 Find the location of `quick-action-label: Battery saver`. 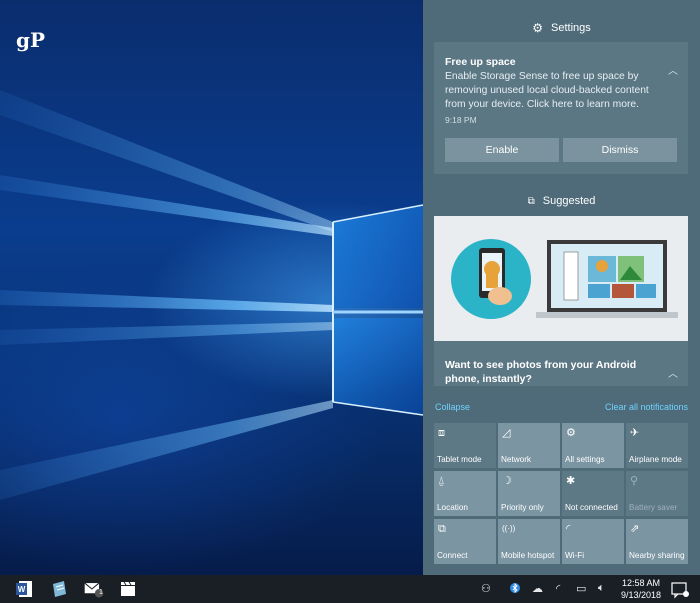

quick-action-label: Battery saver is located at coordinates (653, 507).